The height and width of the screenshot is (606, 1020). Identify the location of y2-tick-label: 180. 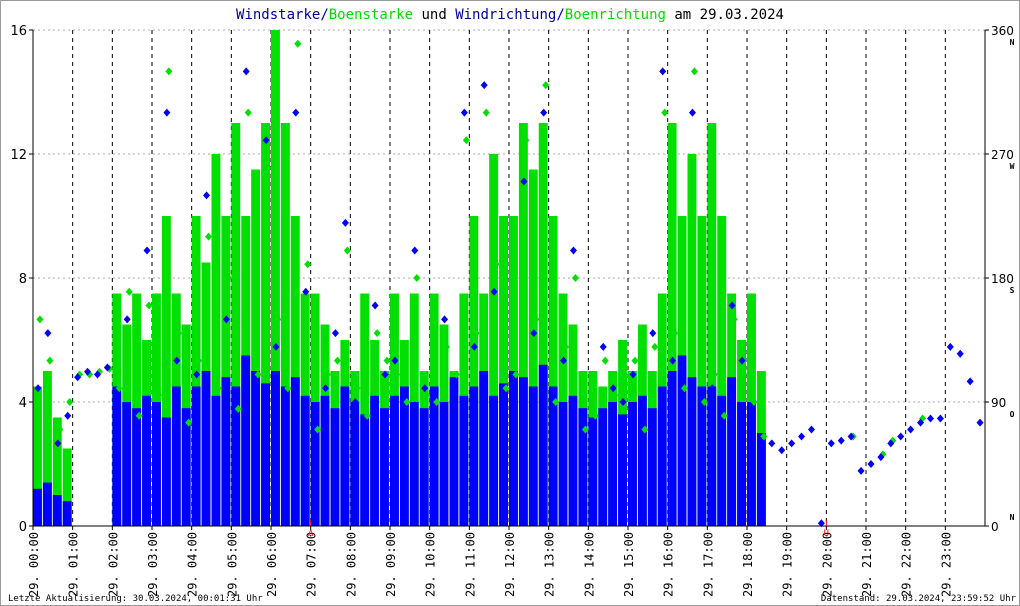
(1002, 279).